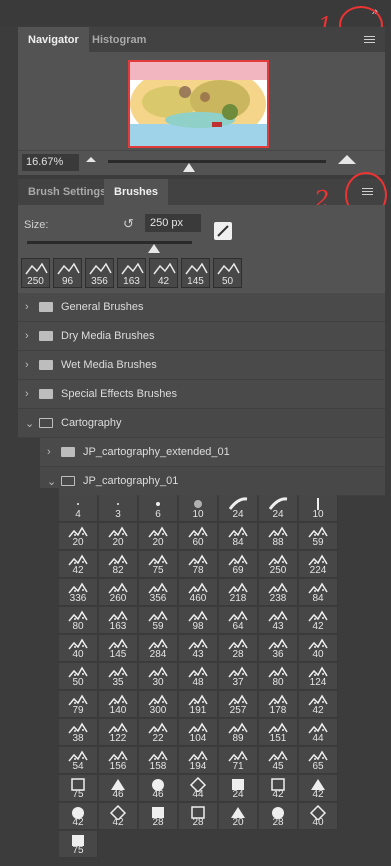 The height and width of the screenshot is (866, 391). Describe the element at coordinates (35, 273) in the screenshot. I see `recent-brush: 250` at that location.